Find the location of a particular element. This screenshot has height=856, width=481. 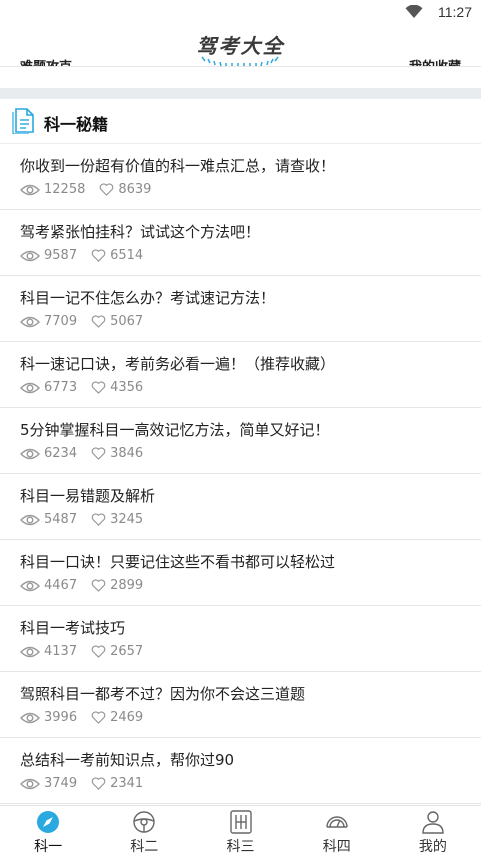

clock-time: 11:27 is located at coordinates (455, 12).